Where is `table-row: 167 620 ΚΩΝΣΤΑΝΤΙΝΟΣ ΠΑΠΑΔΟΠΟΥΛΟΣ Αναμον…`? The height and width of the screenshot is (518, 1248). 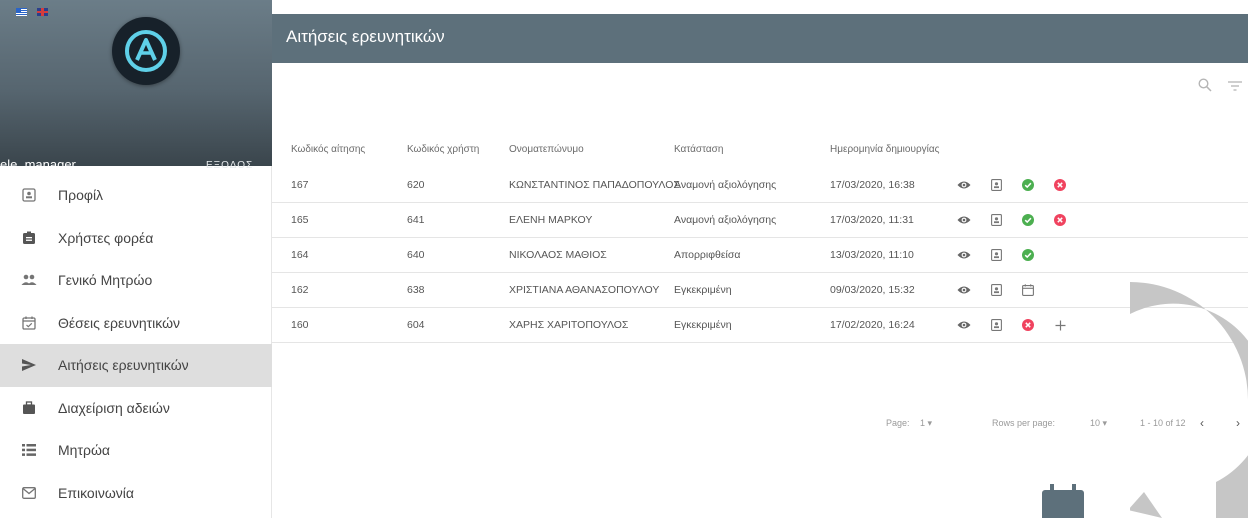
table-row: 167 620 ΚΩΝΣΤΑΝΤΙΝΟΣ ΠΑΠΑΔΟΠΟΥΛΟΣ Αναμον… is located at coordinates (760, 185).